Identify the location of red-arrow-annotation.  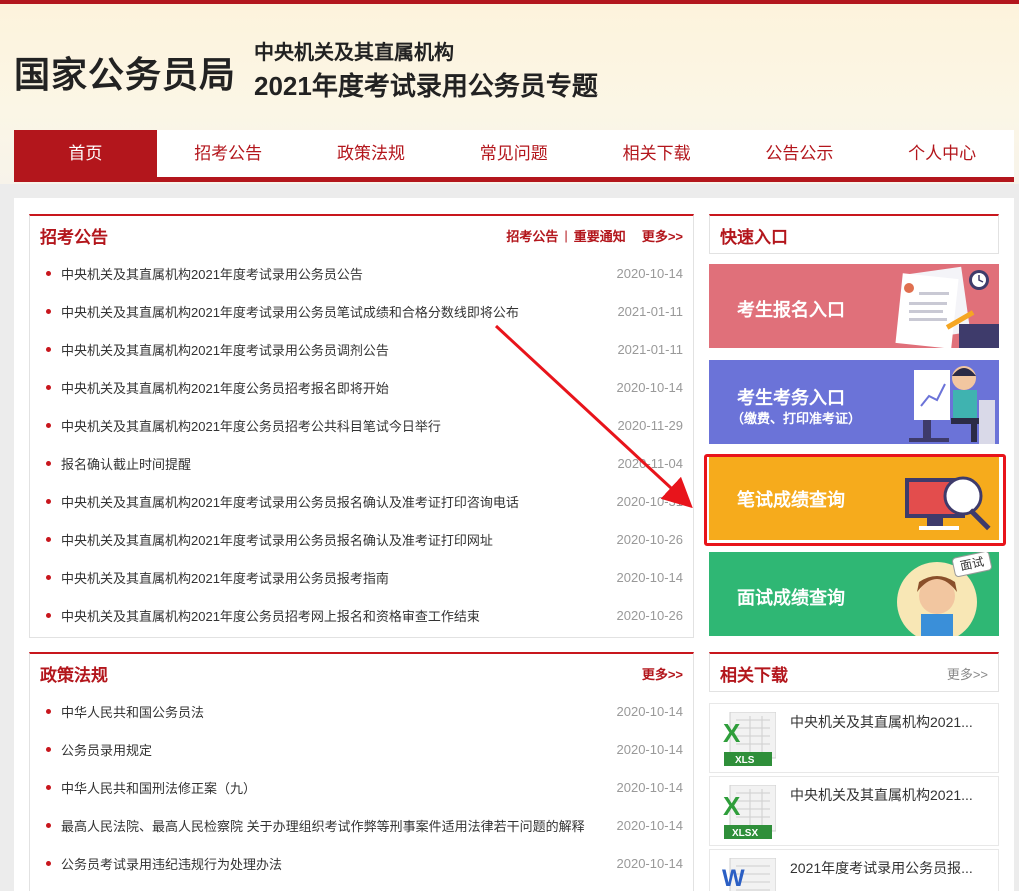
(593, 416).